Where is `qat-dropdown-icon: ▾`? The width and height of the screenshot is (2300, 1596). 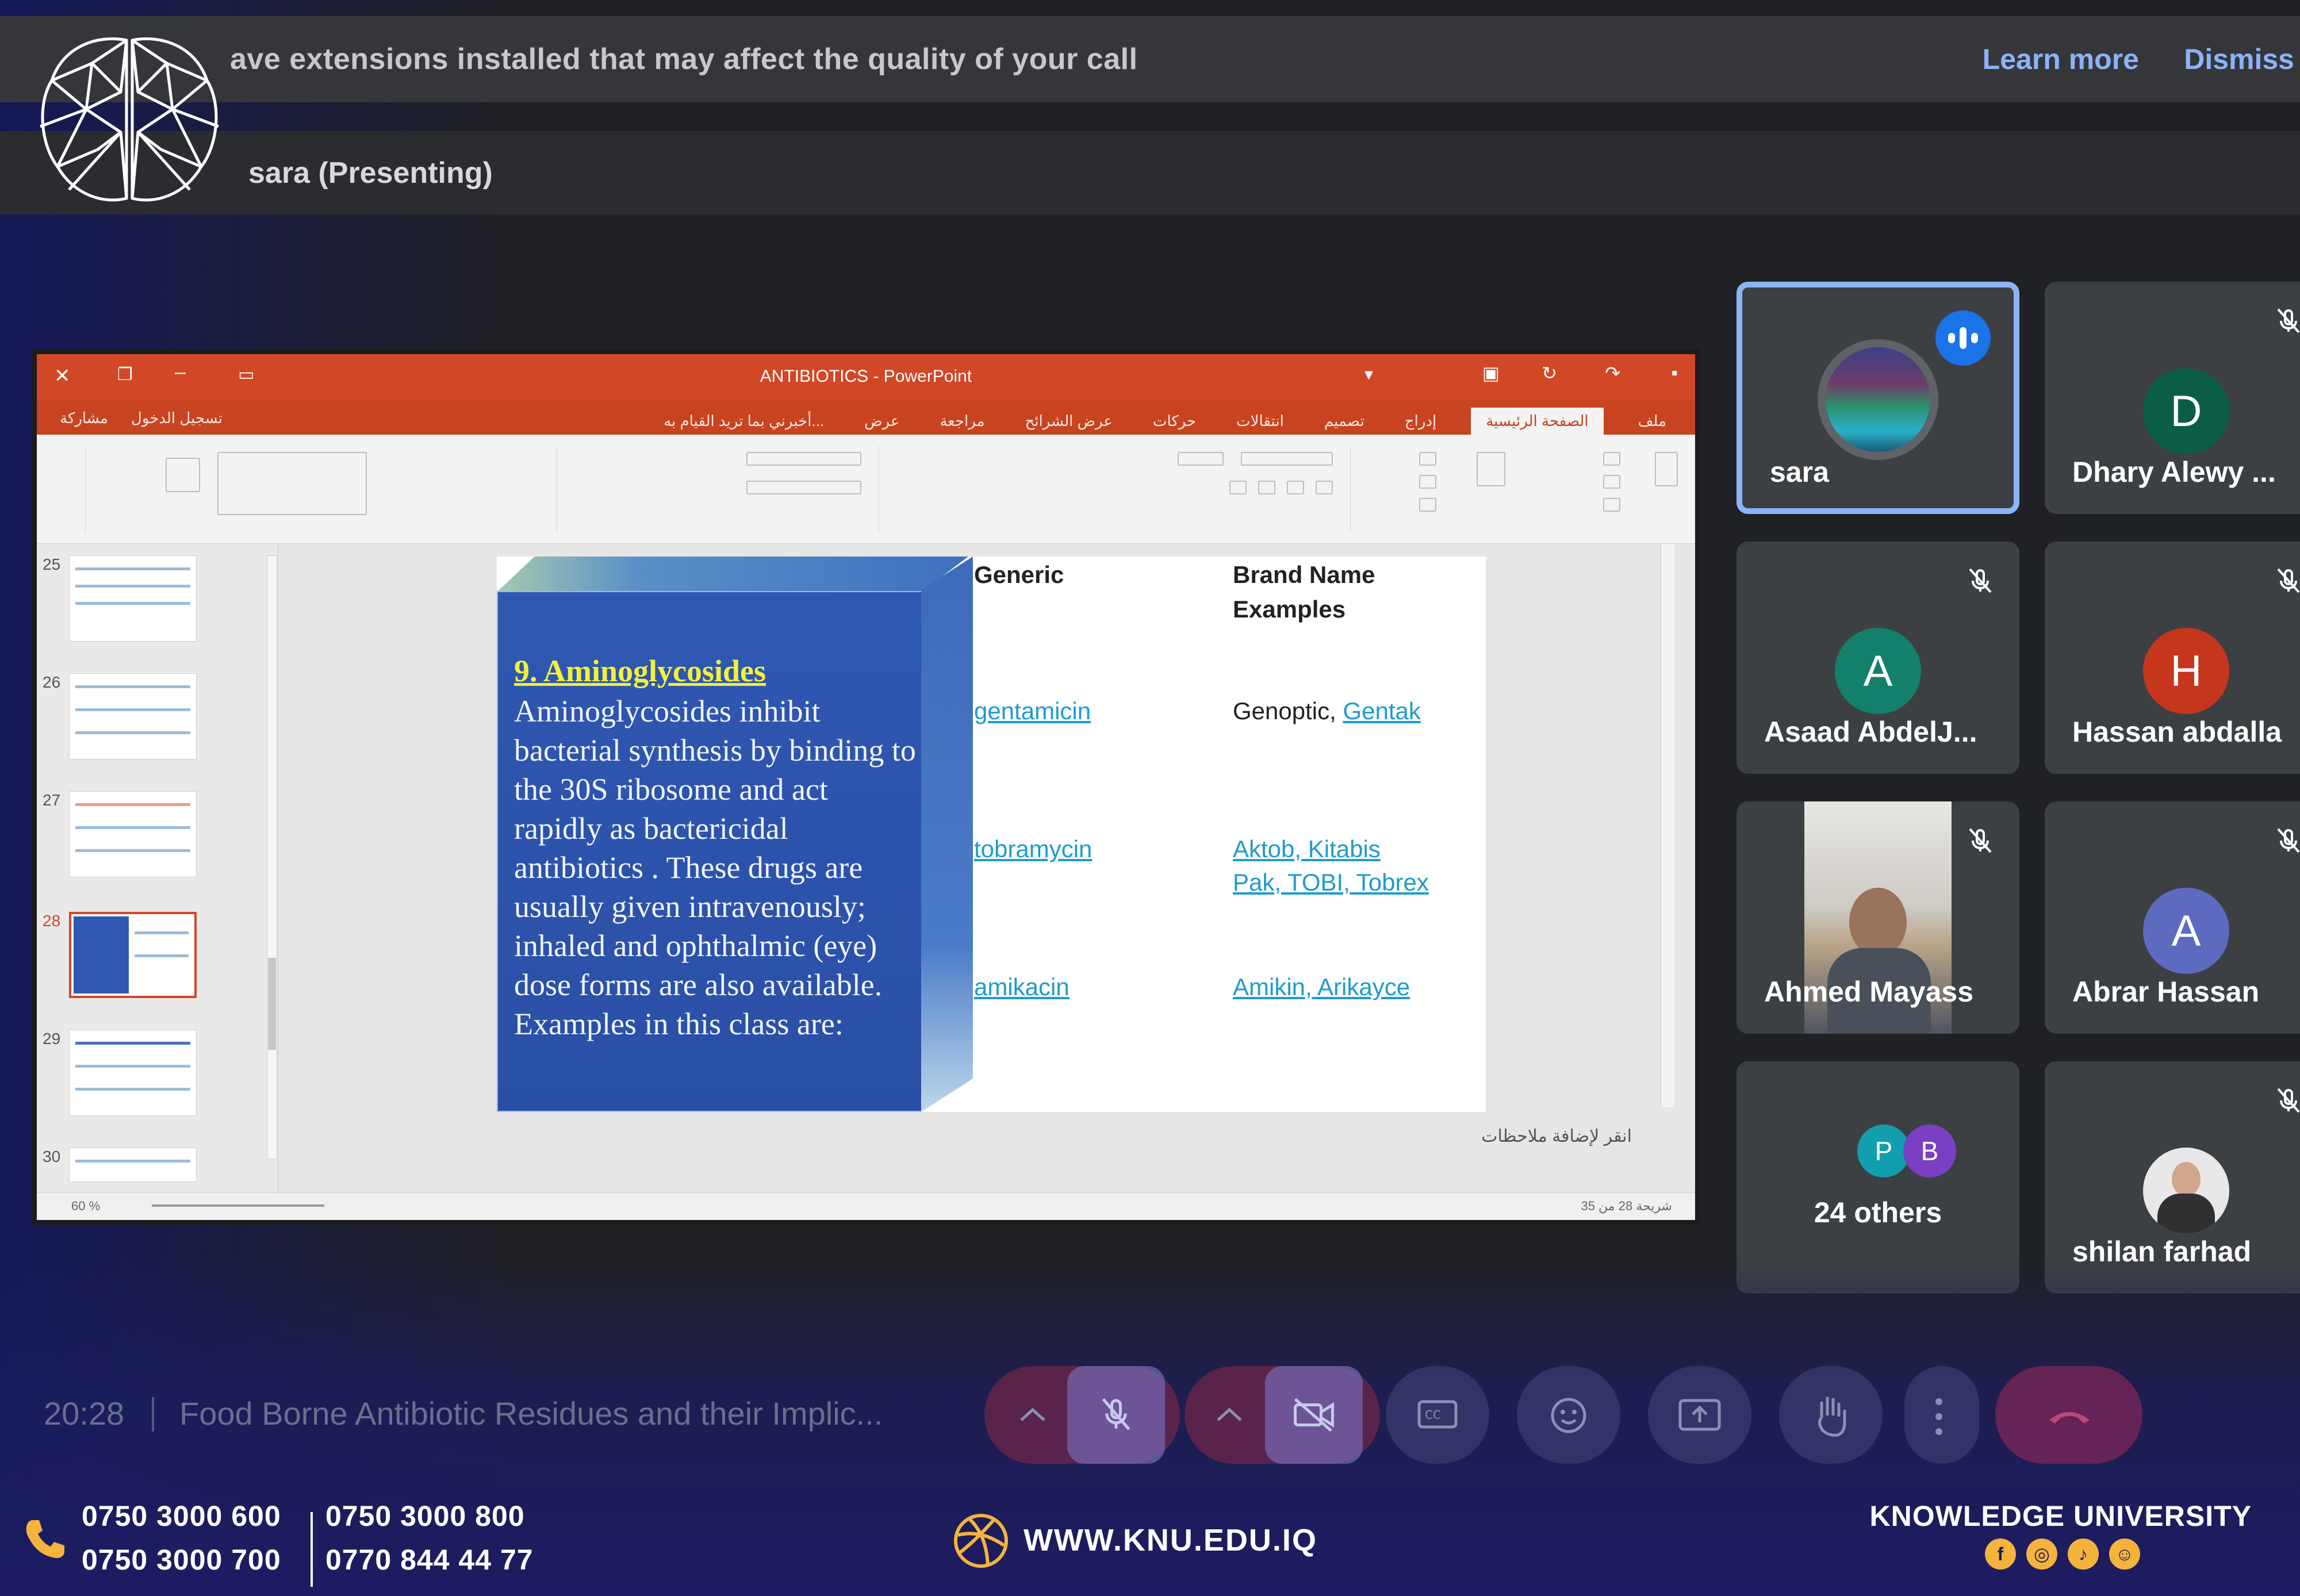 qat-dropdown-icon: ▾ is located at coordinates (1368, 375).